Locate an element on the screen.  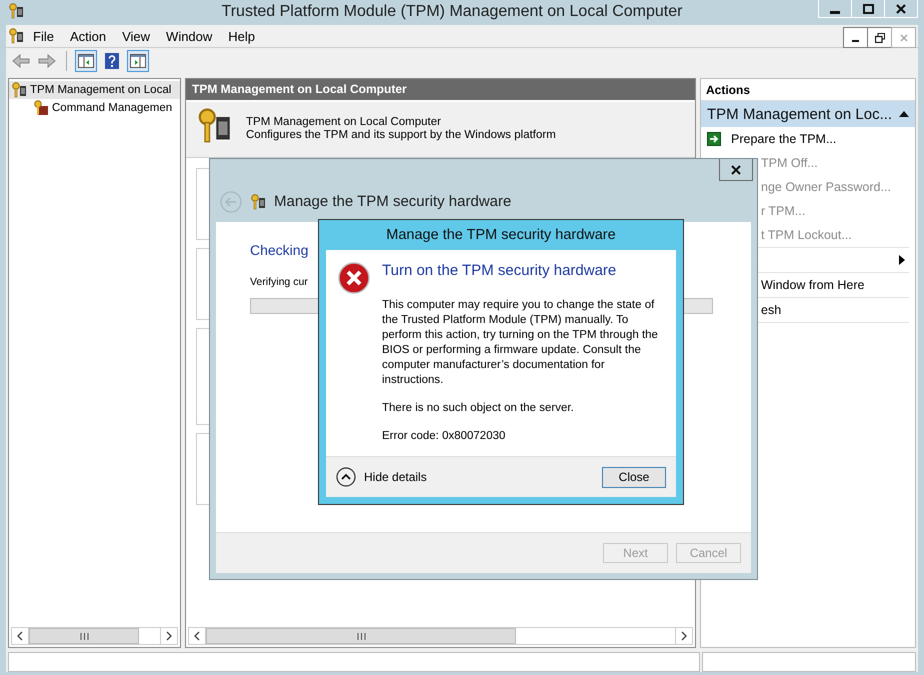
dialog-heading: Checking is located at coordinates (279, 250).